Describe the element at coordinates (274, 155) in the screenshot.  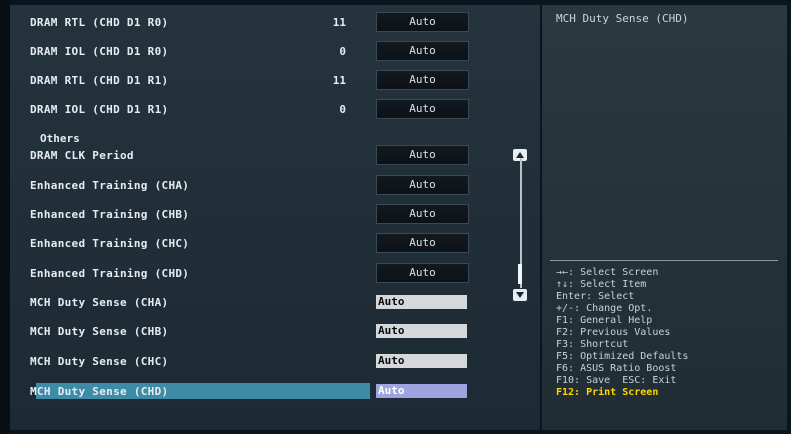
I see `settings-row: DRAM CLK Period Auto` at that location.